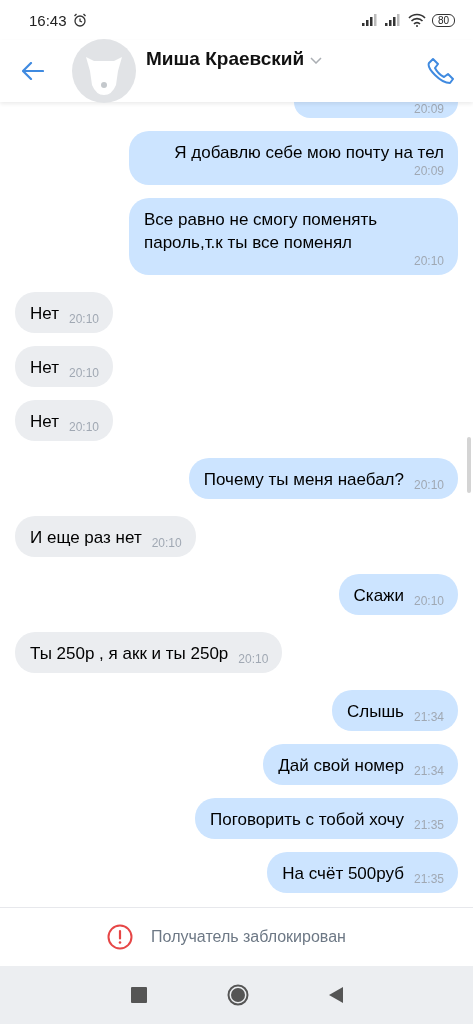 This screenshot has width=473, height=1024. I want to click on recents-button, so click(138, 995).